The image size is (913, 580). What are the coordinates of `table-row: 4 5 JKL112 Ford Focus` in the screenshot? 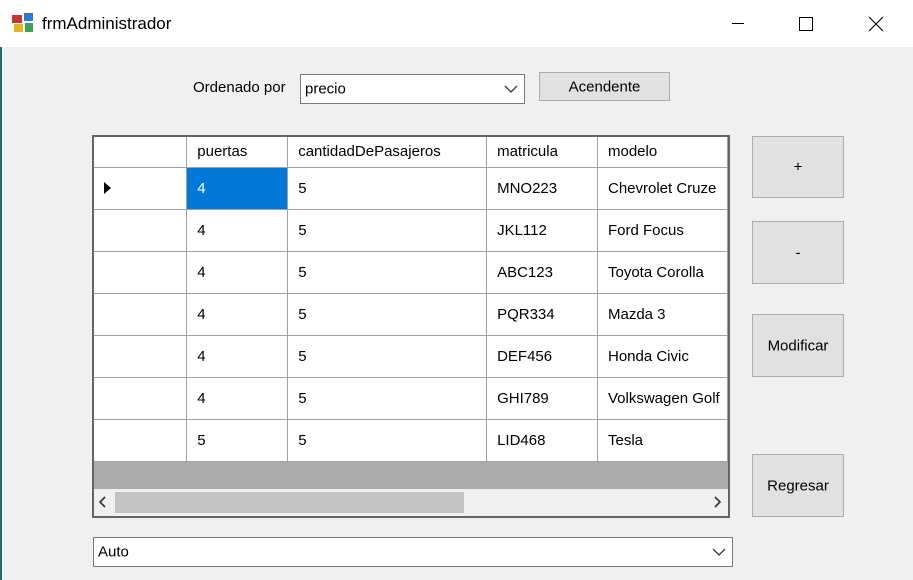 It's located at (411, 230).